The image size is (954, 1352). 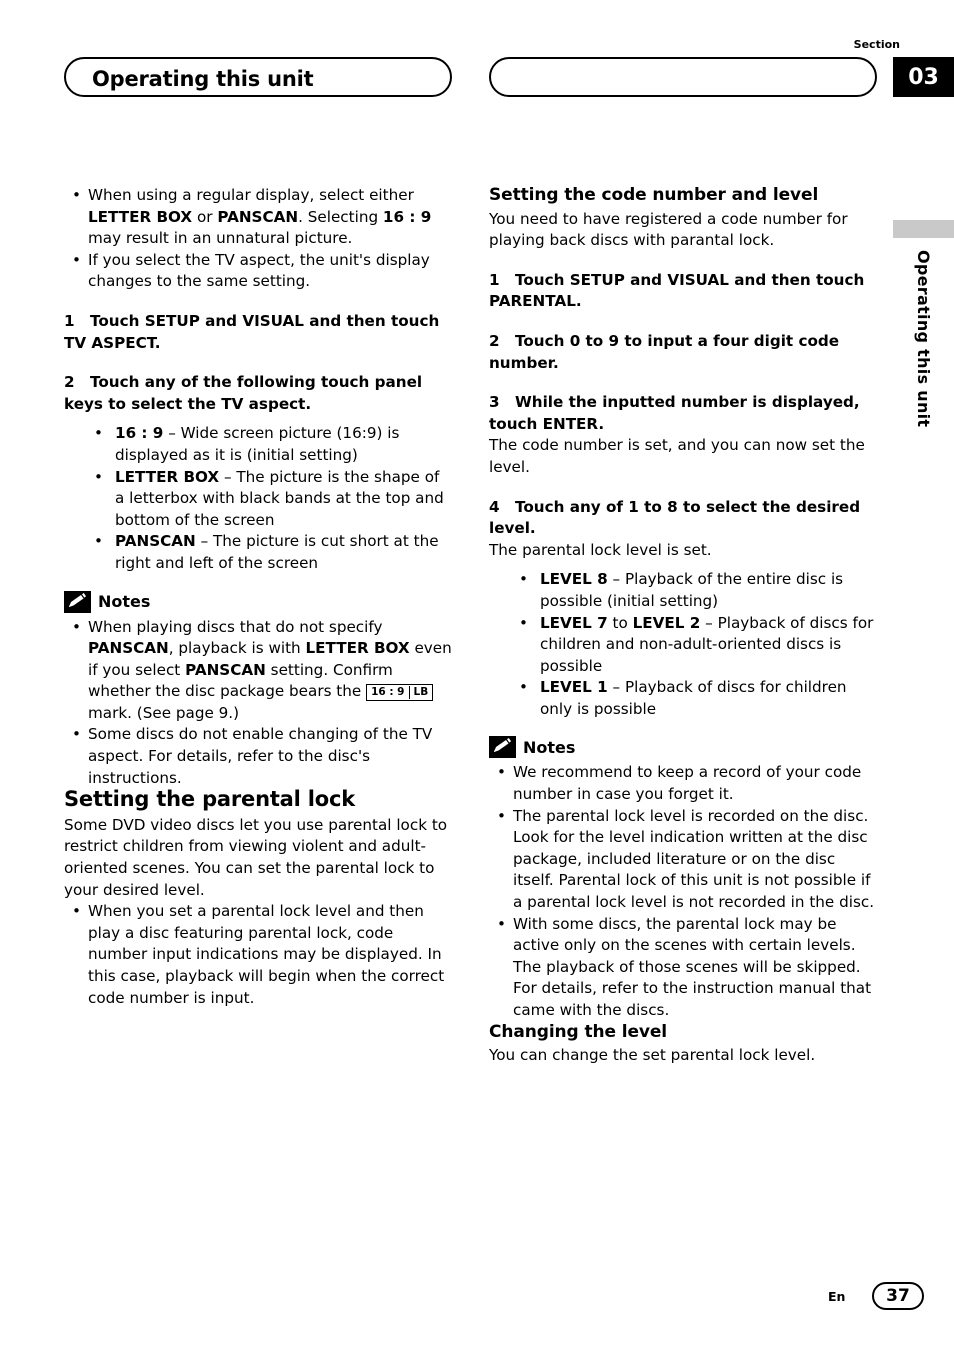 I want to click on step-4-body: The parental lock level is set., so click(x=600, y=549).